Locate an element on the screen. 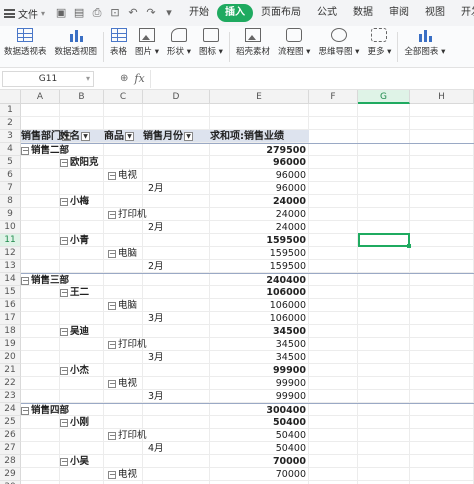 This screenshot has height=484, width=474. pivot-month-cell: 3月 is located at coordinates (168, 357).